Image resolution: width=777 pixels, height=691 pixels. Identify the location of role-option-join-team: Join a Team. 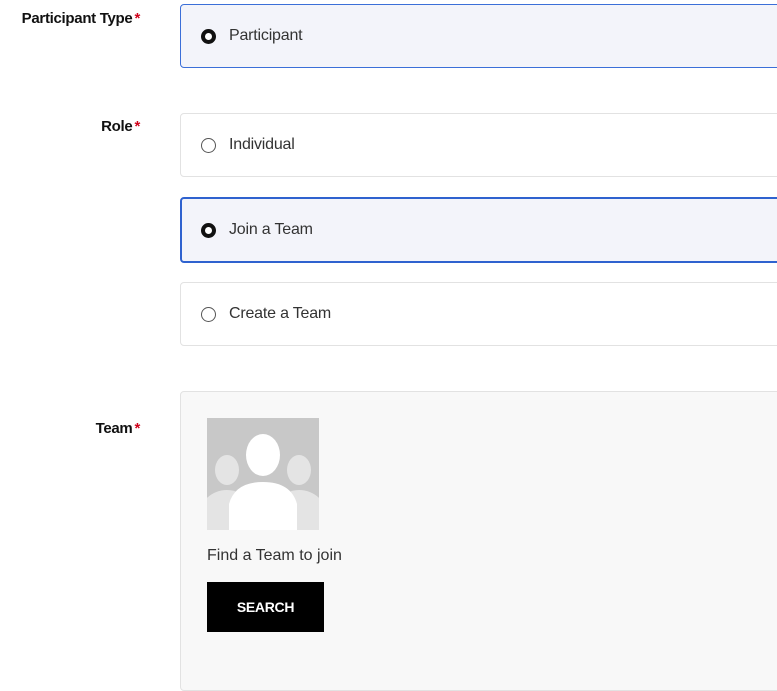
(478, 230).